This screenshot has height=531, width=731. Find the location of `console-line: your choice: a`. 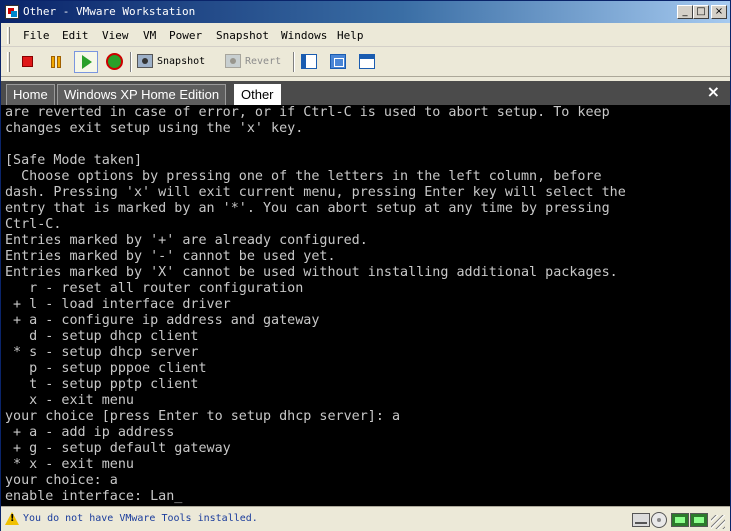

console-line: your choice: a is located at coordinates (61, 480).